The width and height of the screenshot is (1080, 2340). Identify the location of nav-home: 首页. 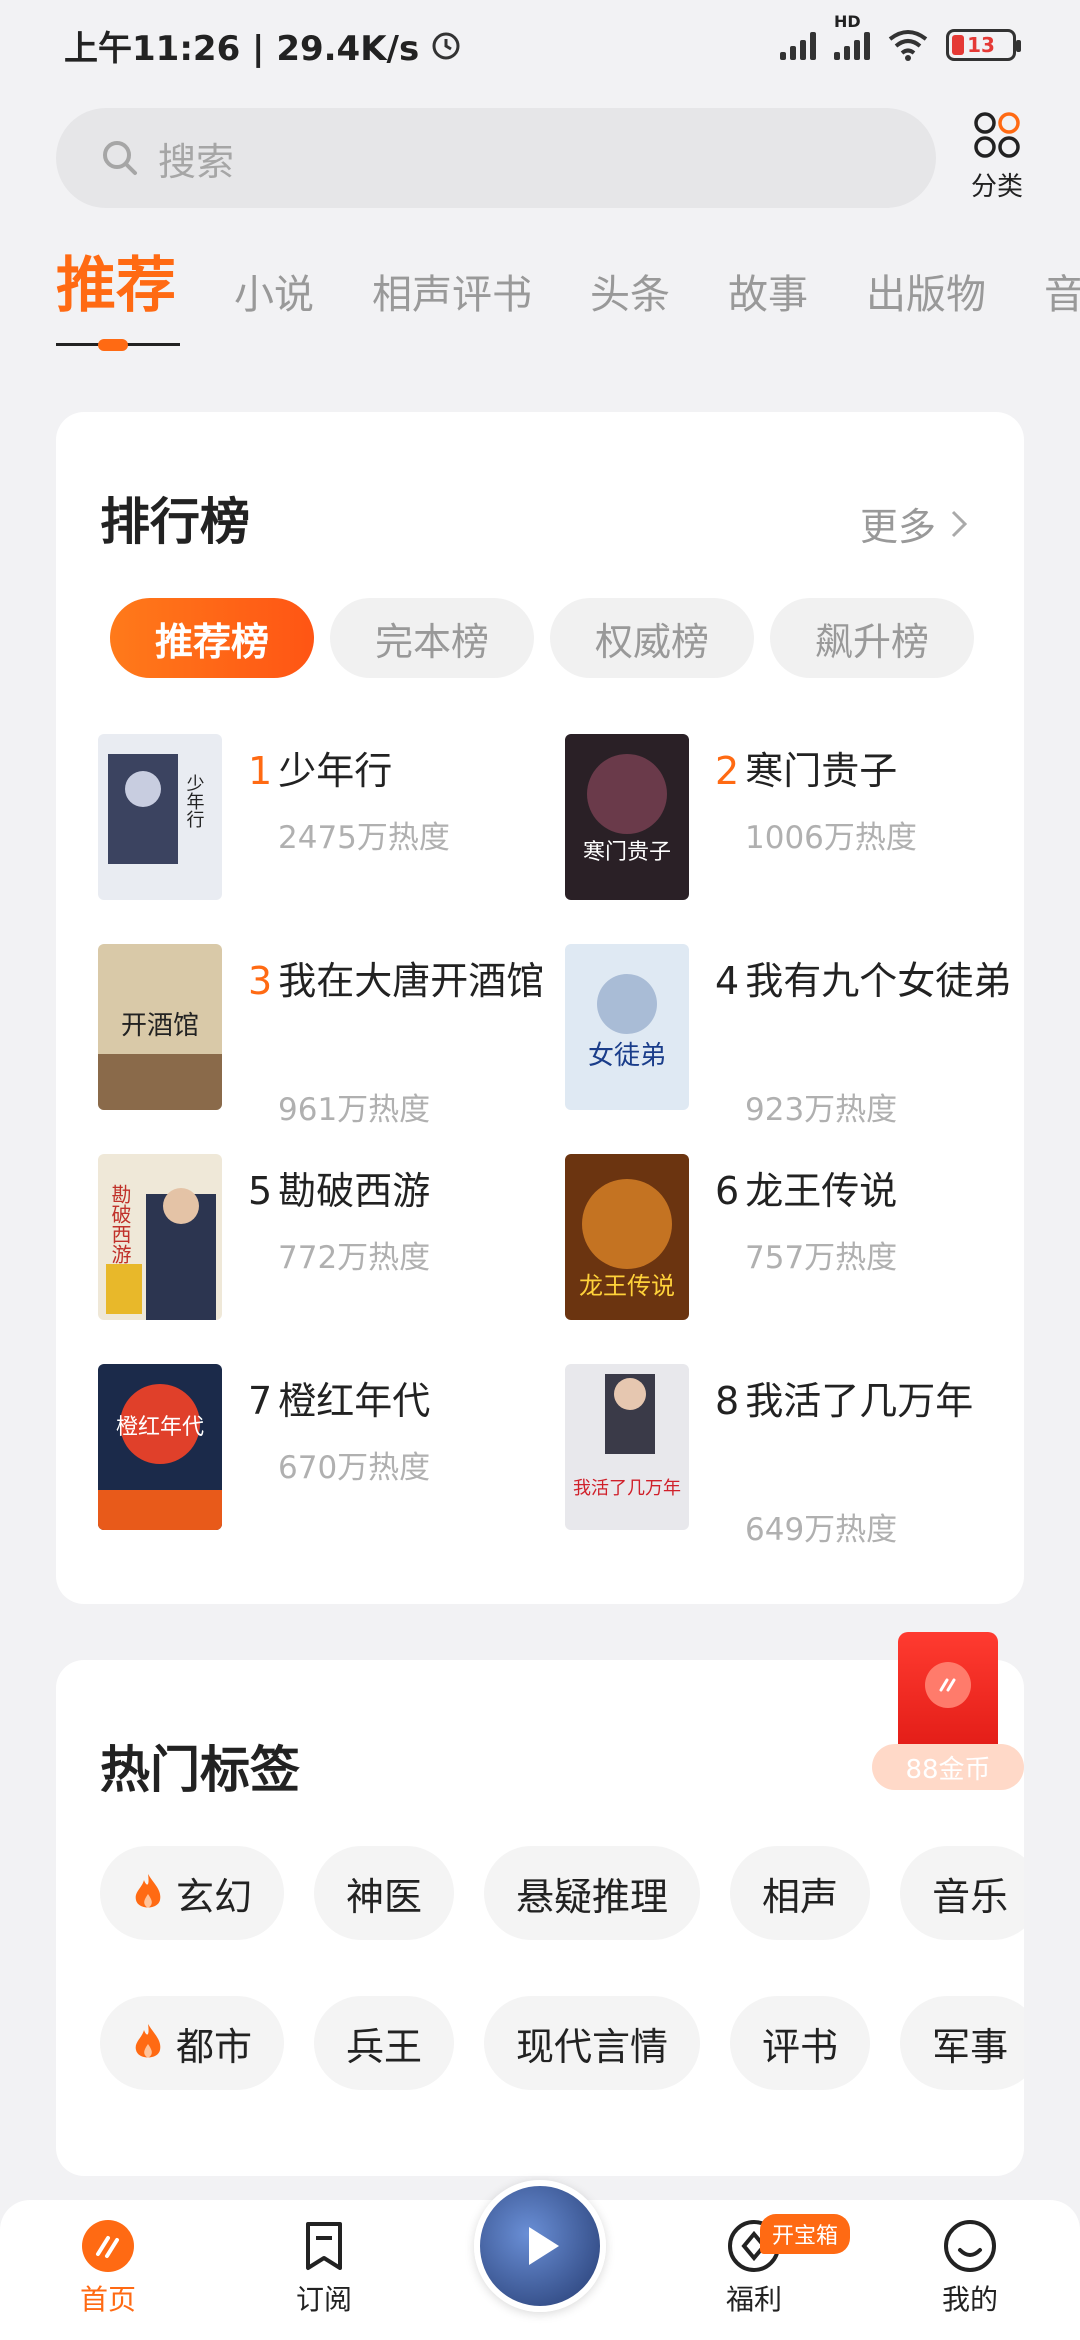
(108, 2268).